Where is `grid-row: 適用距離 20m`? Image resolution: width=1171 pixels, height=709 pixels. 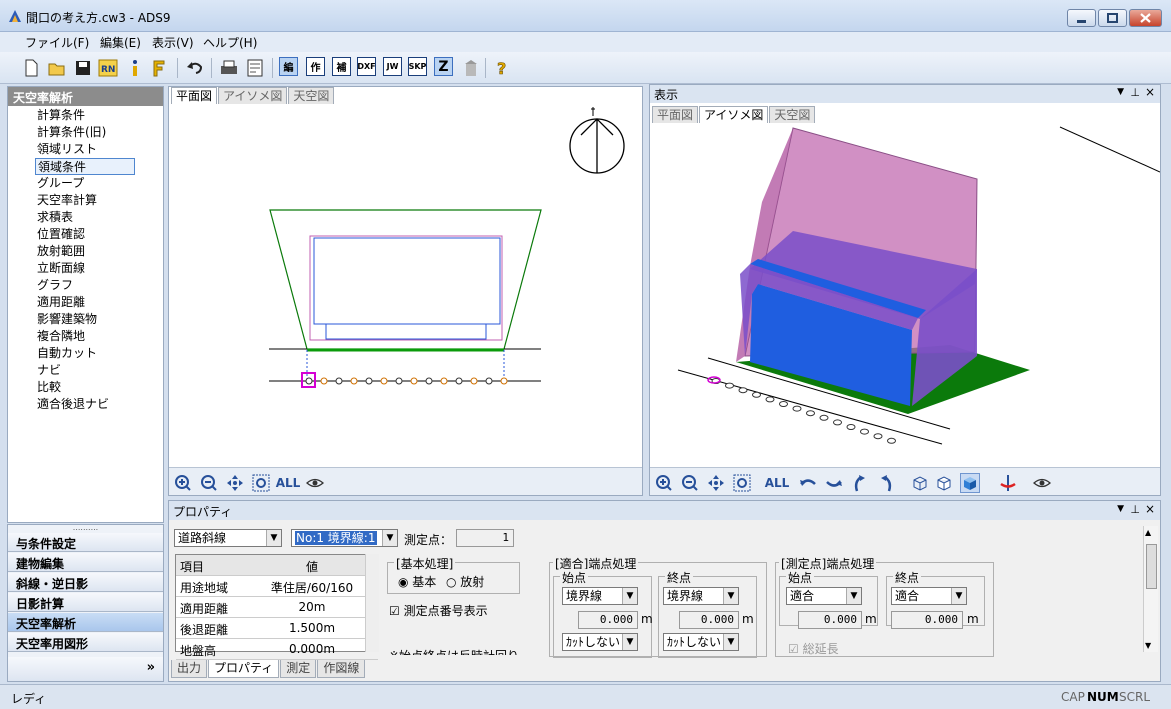 grid-row: 適用距離 20m is located at coordinates (277, 607).